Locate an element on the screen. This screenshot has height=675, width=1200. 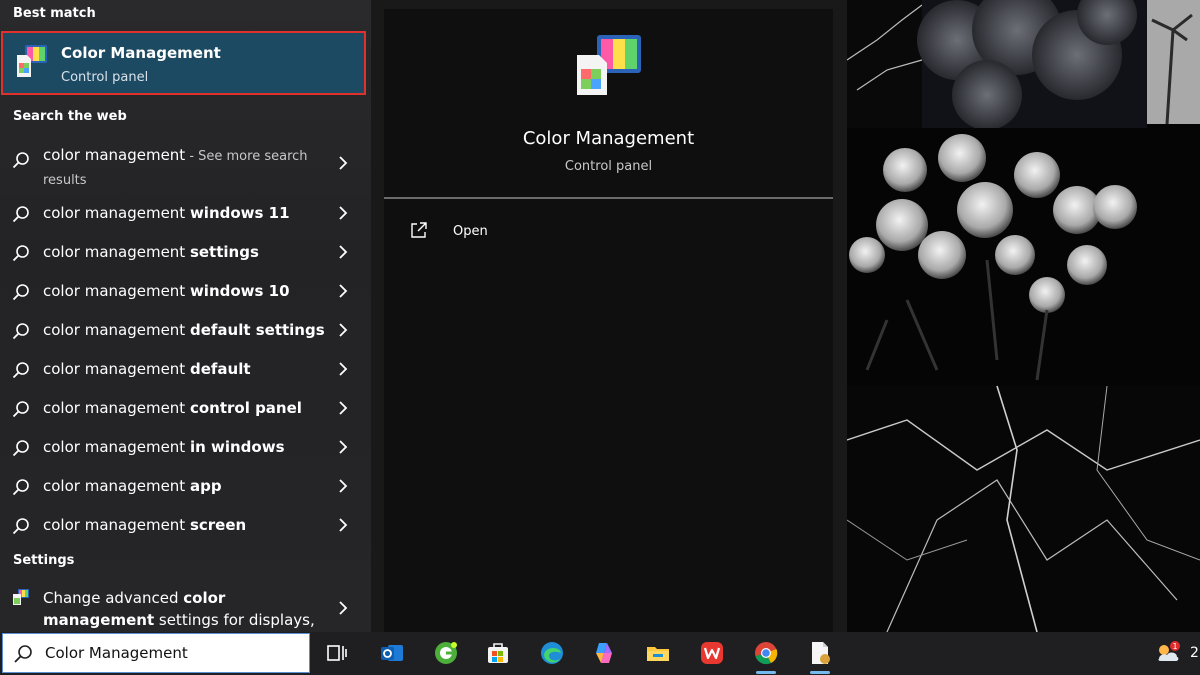
open-label: Open is located at coordinates (470, 231).